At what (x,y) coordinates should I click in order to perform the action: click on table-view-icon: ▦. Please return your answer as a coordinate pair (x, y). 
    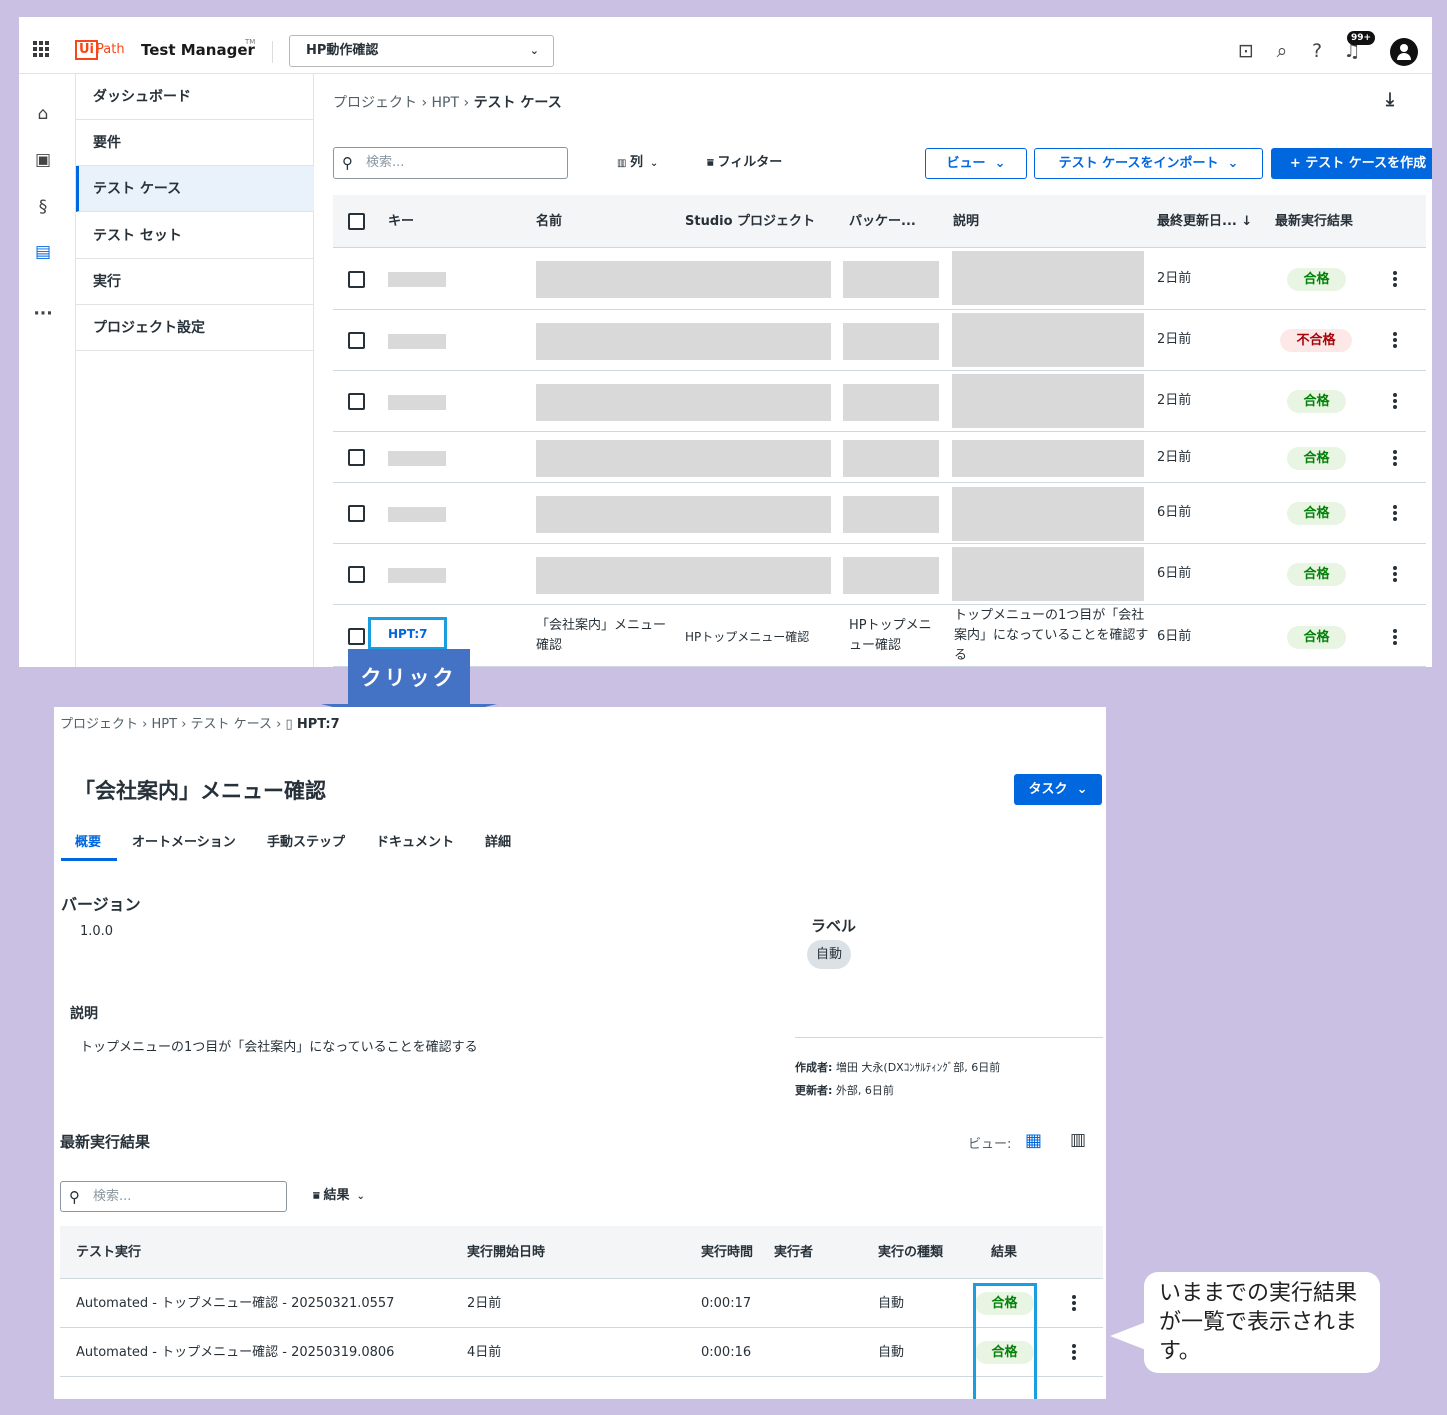
    Looking at the image, I should click on (1033, 1140).